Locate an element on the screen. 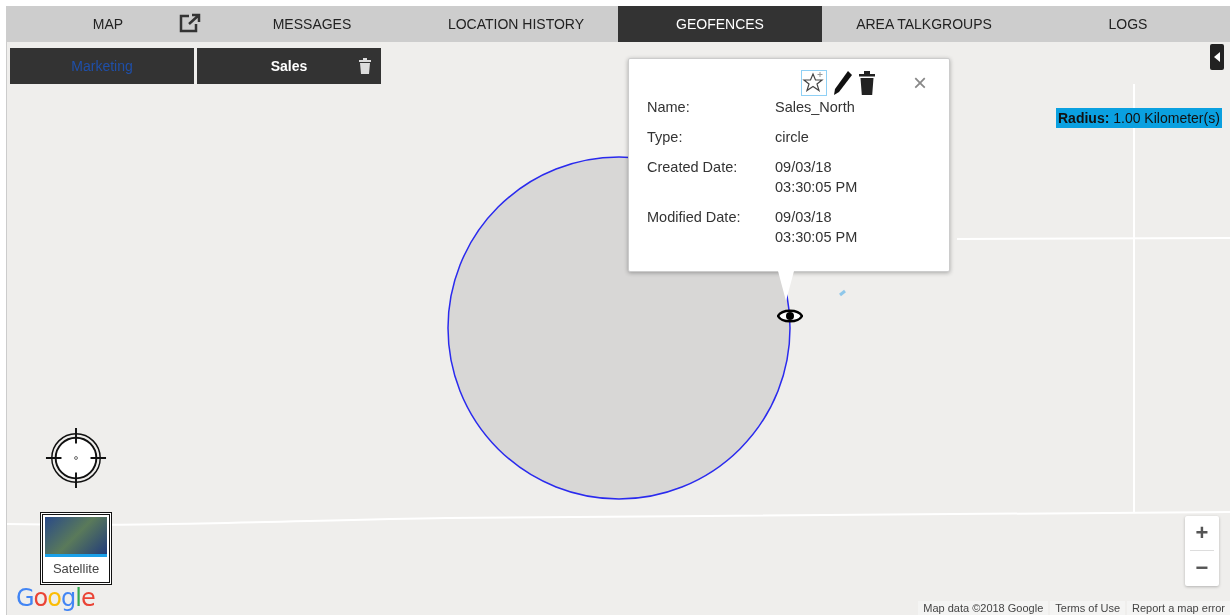 The image size is (1230, 615). nav-tab: AREA TALKGROUPS is located at coordinates (924, 24).